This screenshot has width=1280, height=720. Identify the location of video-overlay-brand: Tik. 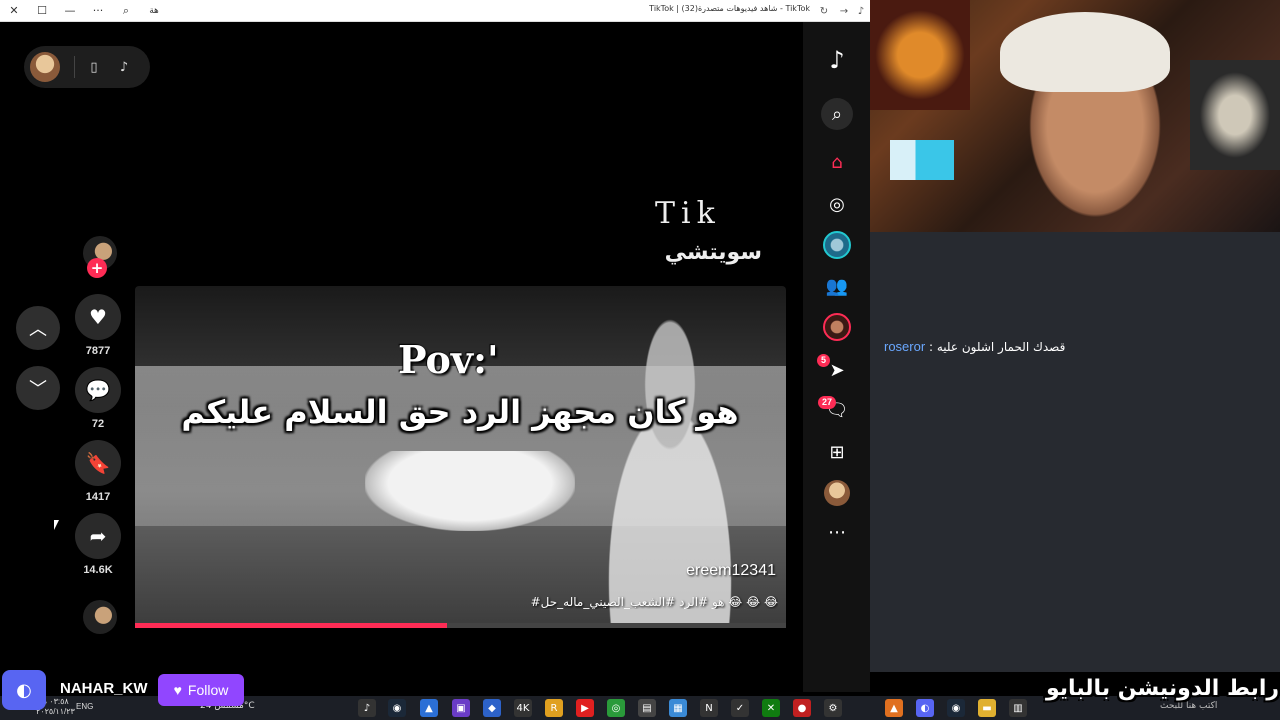
(688, 213).